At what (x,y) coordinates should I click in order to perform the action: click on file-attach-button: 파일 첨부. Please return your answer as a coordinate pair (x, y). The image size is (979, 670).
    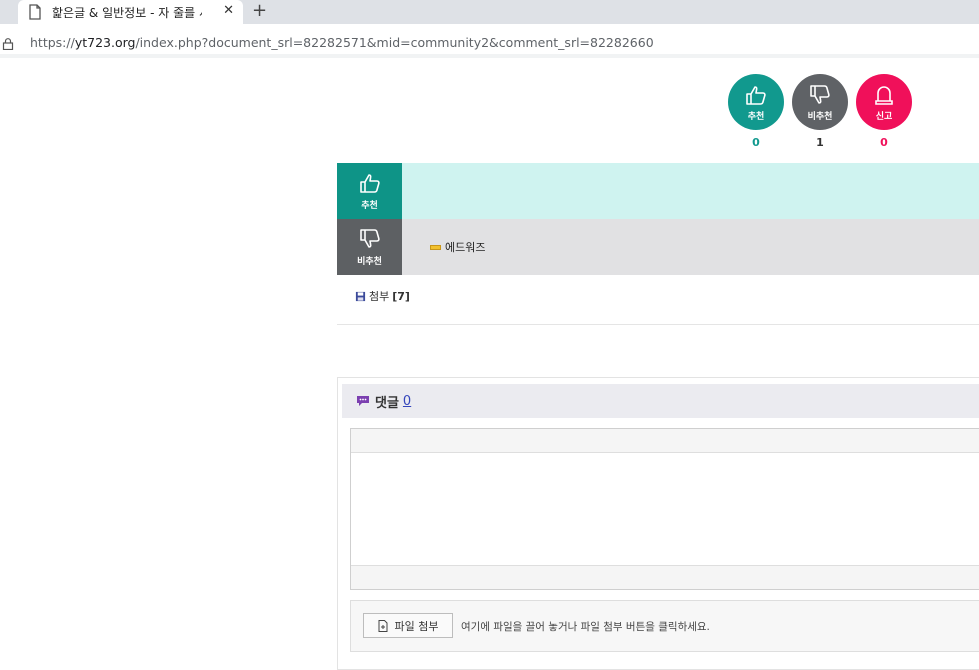
    Looking at the image, I should click on (408, 625).